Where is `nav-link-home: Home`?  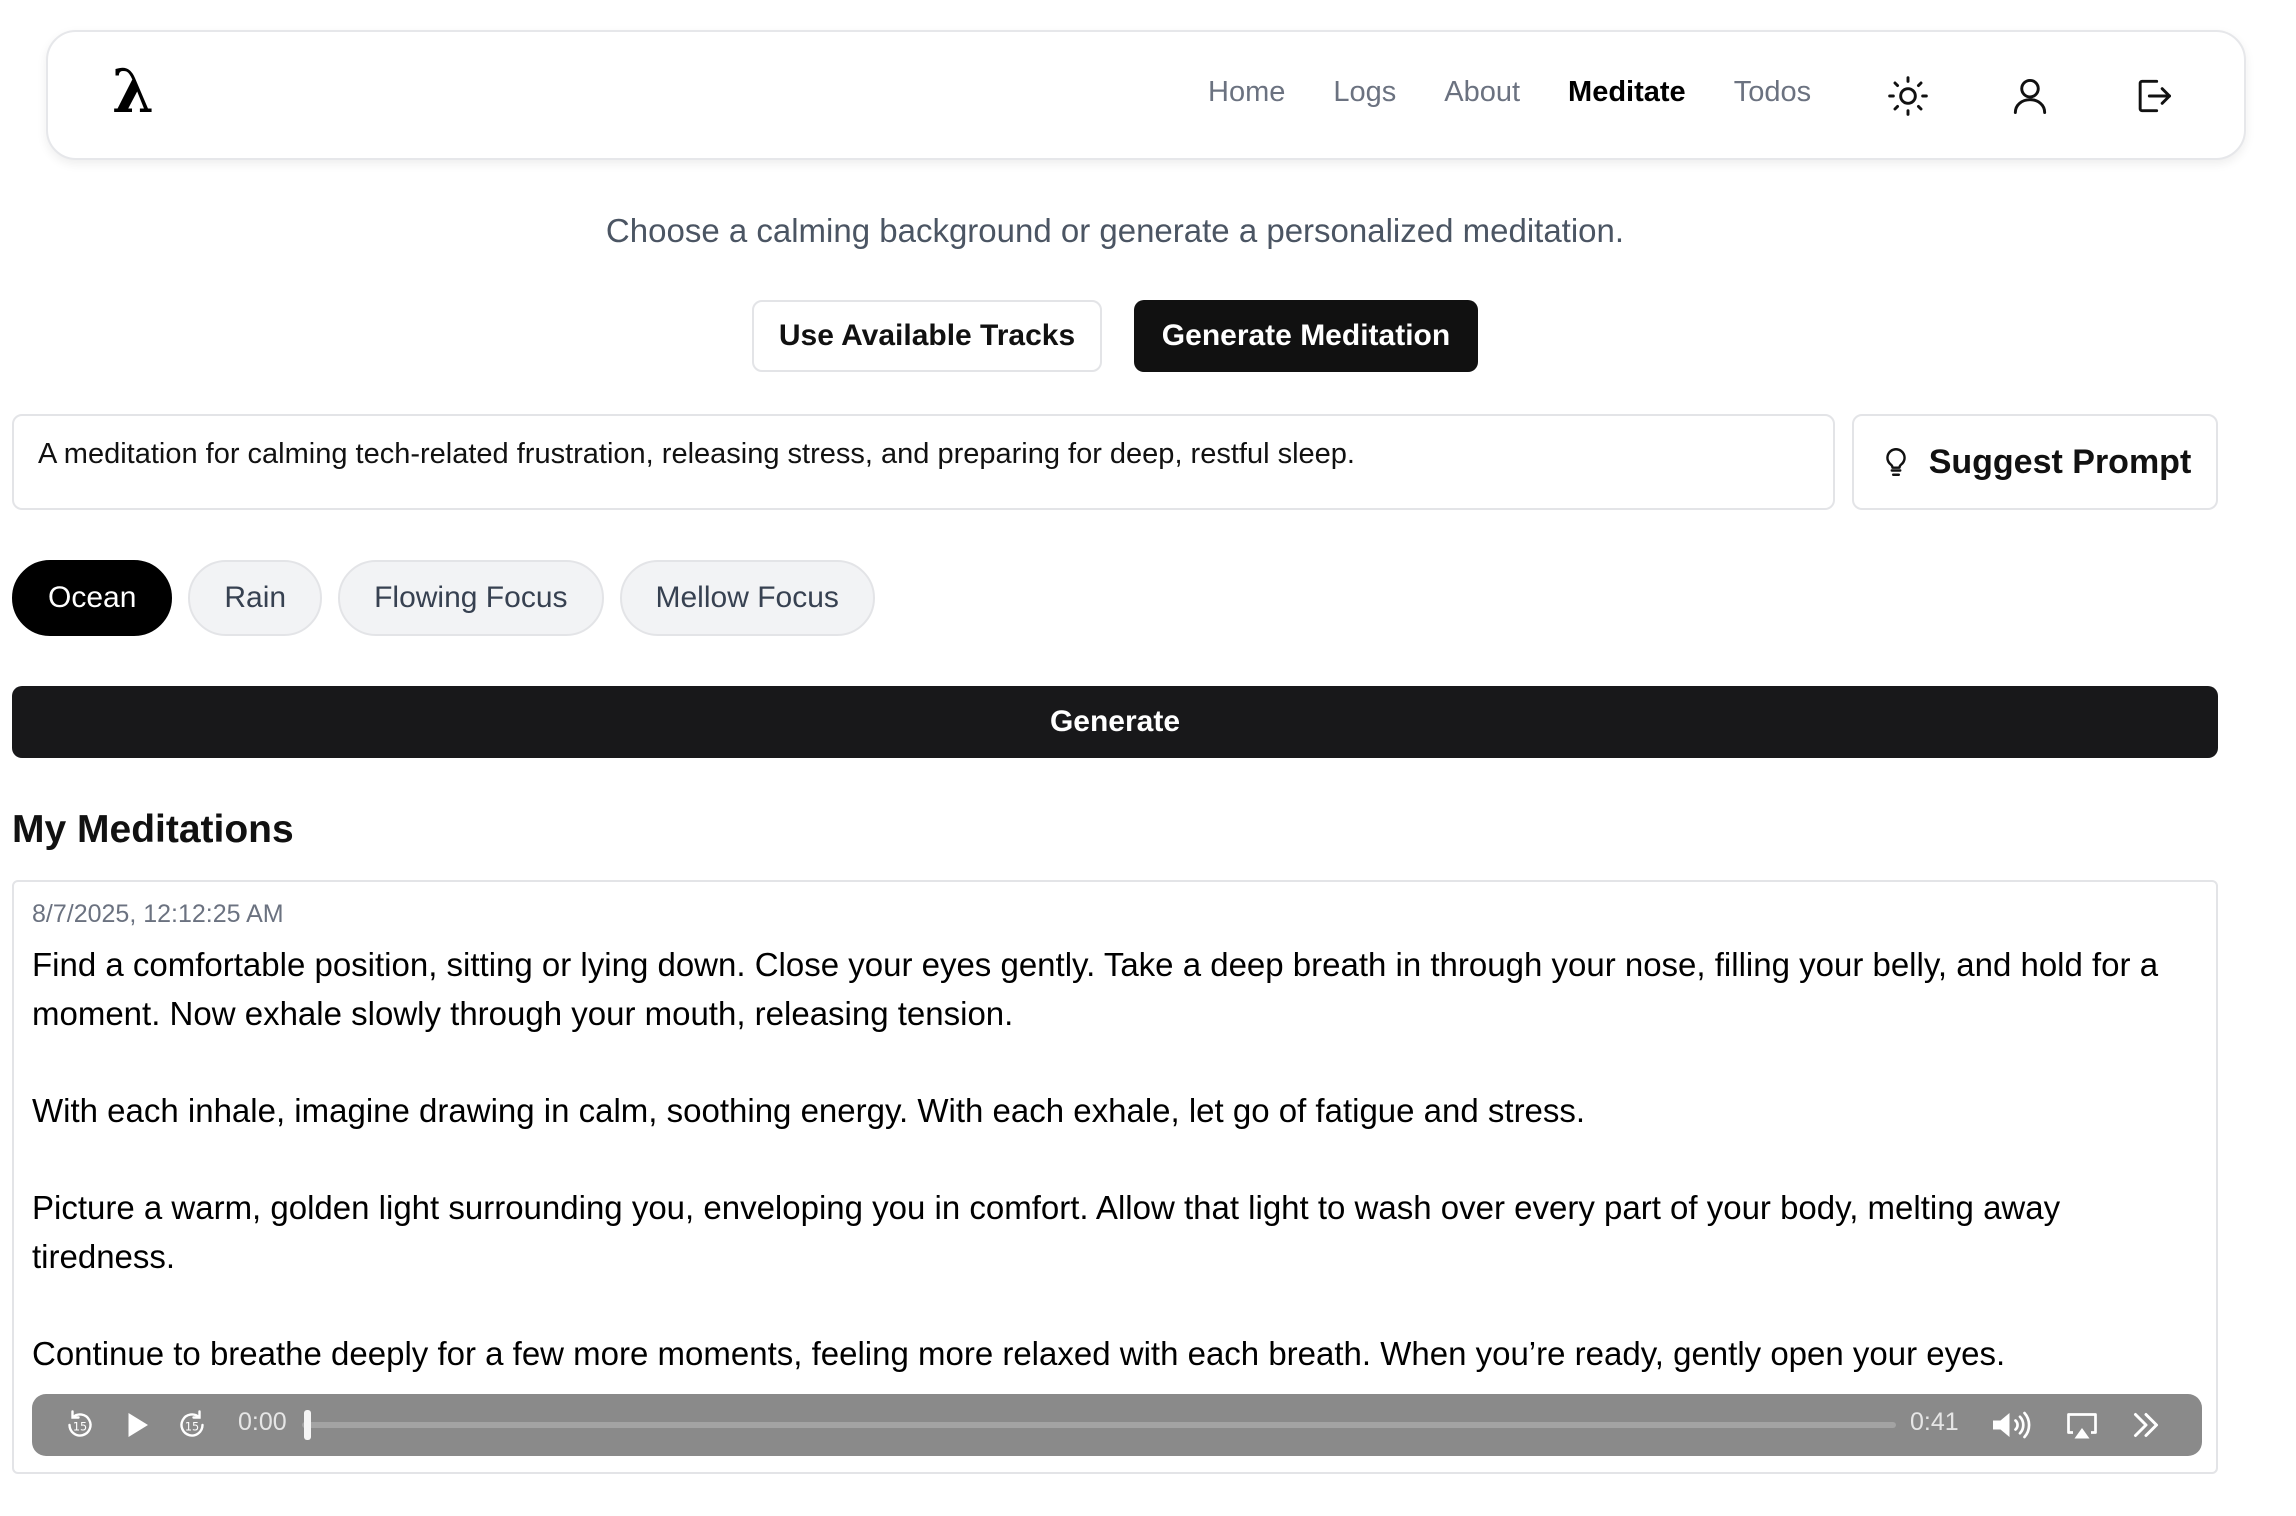
nav-link-home: Home is located at coordinates (1246, 93).